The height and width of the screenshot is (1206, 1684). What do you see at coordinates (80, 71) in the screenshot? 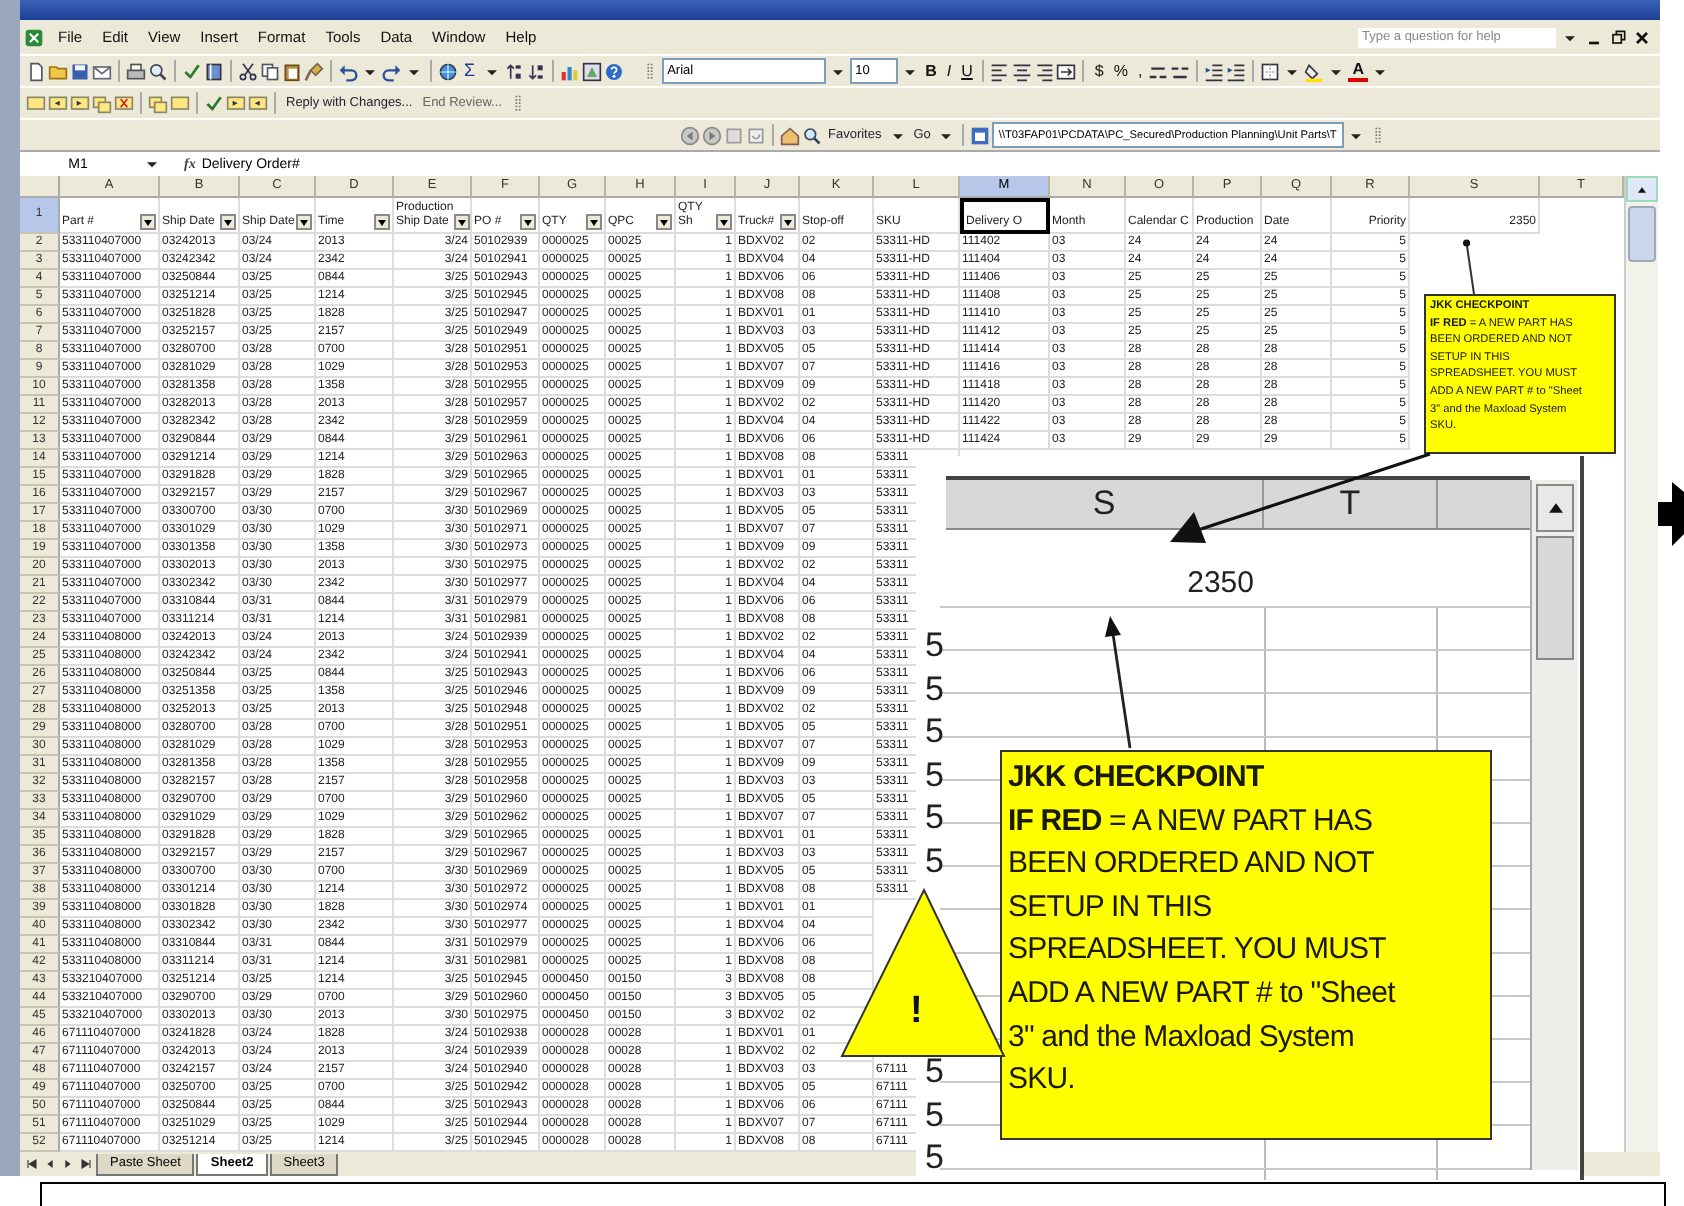
I see `floppy-icon` at bounding box center [80, 71].